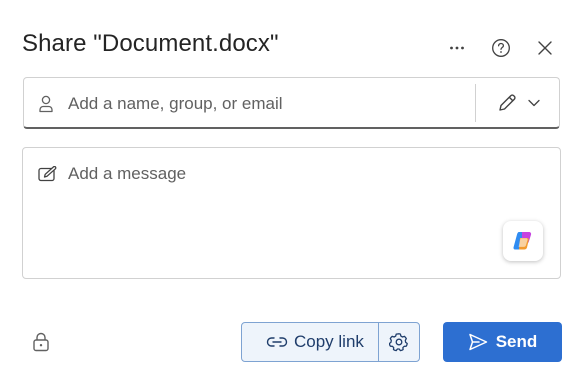 This screenshot has height=382, width=582. What do you see at coordinates (288, 194) in the screenshot?
I see `message-input` at bounding box center [288, 194].